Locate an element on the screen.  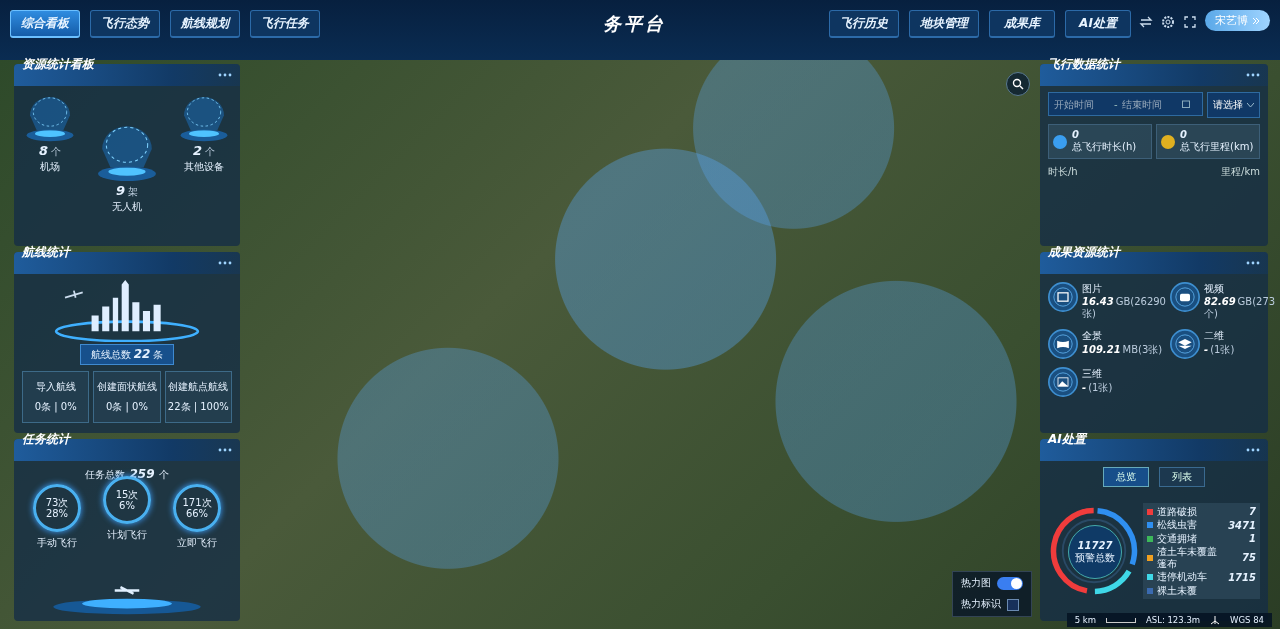
legend-label: 松线虫害 is located at coordinates (1177, 525).